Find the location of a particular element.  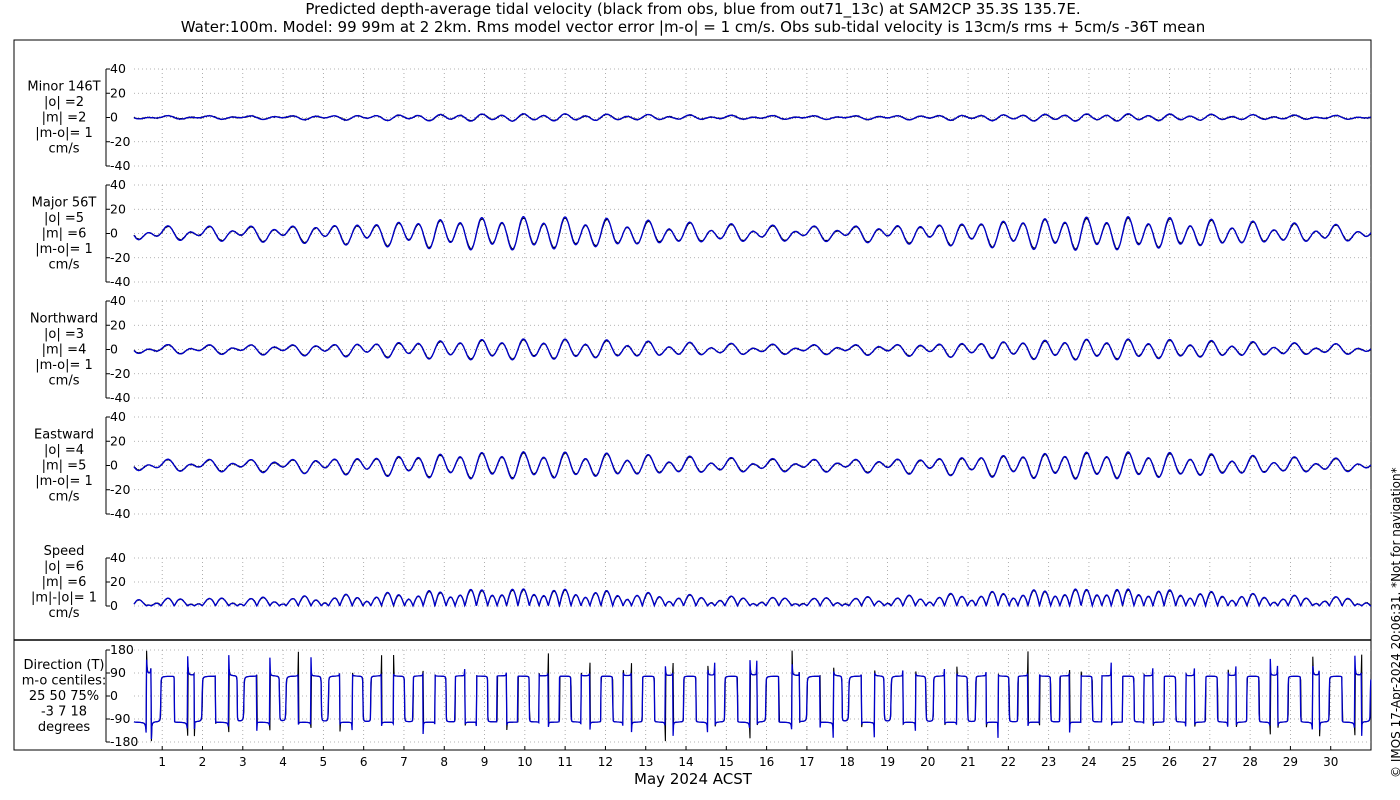

ytick-label-northward-1: 20 is located at coordinates (118, 324).